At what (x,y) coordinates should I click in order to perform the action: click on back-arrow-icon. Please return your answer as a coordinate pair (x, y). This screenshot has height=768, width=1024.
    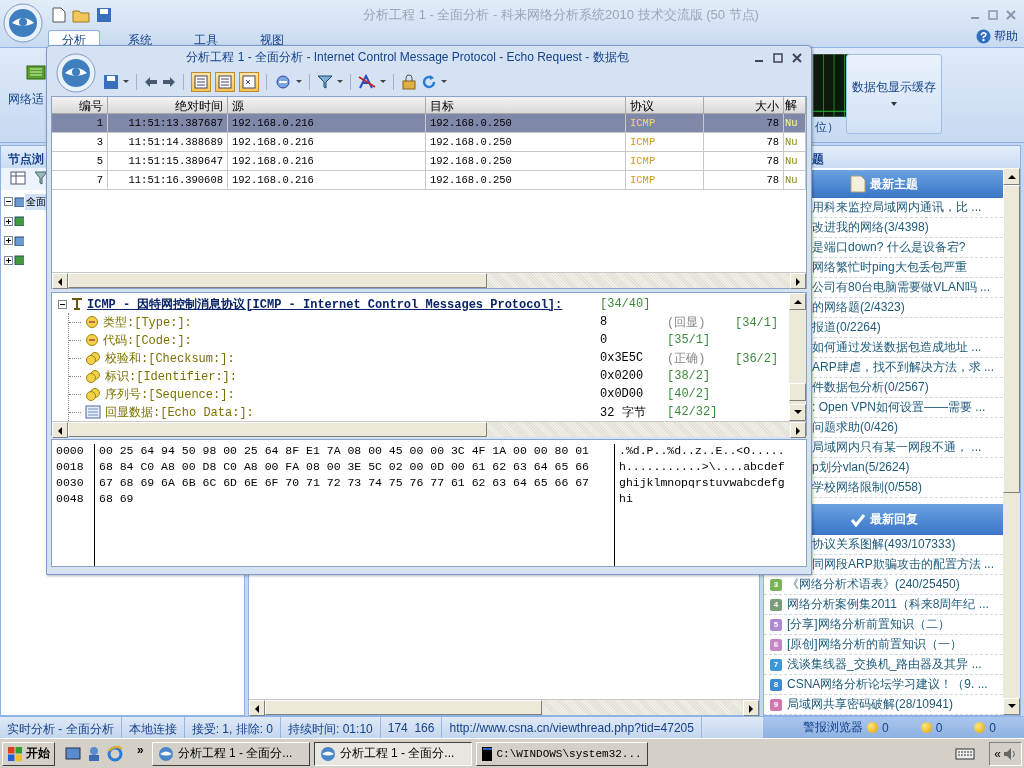
    Looking at the image, I should click on (151, 81).